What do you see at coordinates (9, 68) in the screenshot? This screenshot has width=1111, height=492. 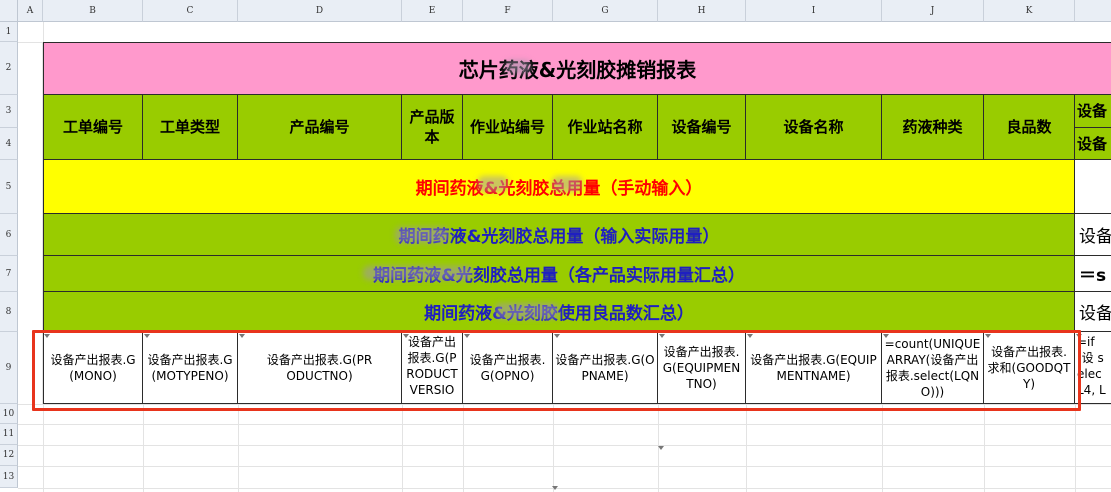 I see `row-header-2: 2` at bounding box center [9, 68].